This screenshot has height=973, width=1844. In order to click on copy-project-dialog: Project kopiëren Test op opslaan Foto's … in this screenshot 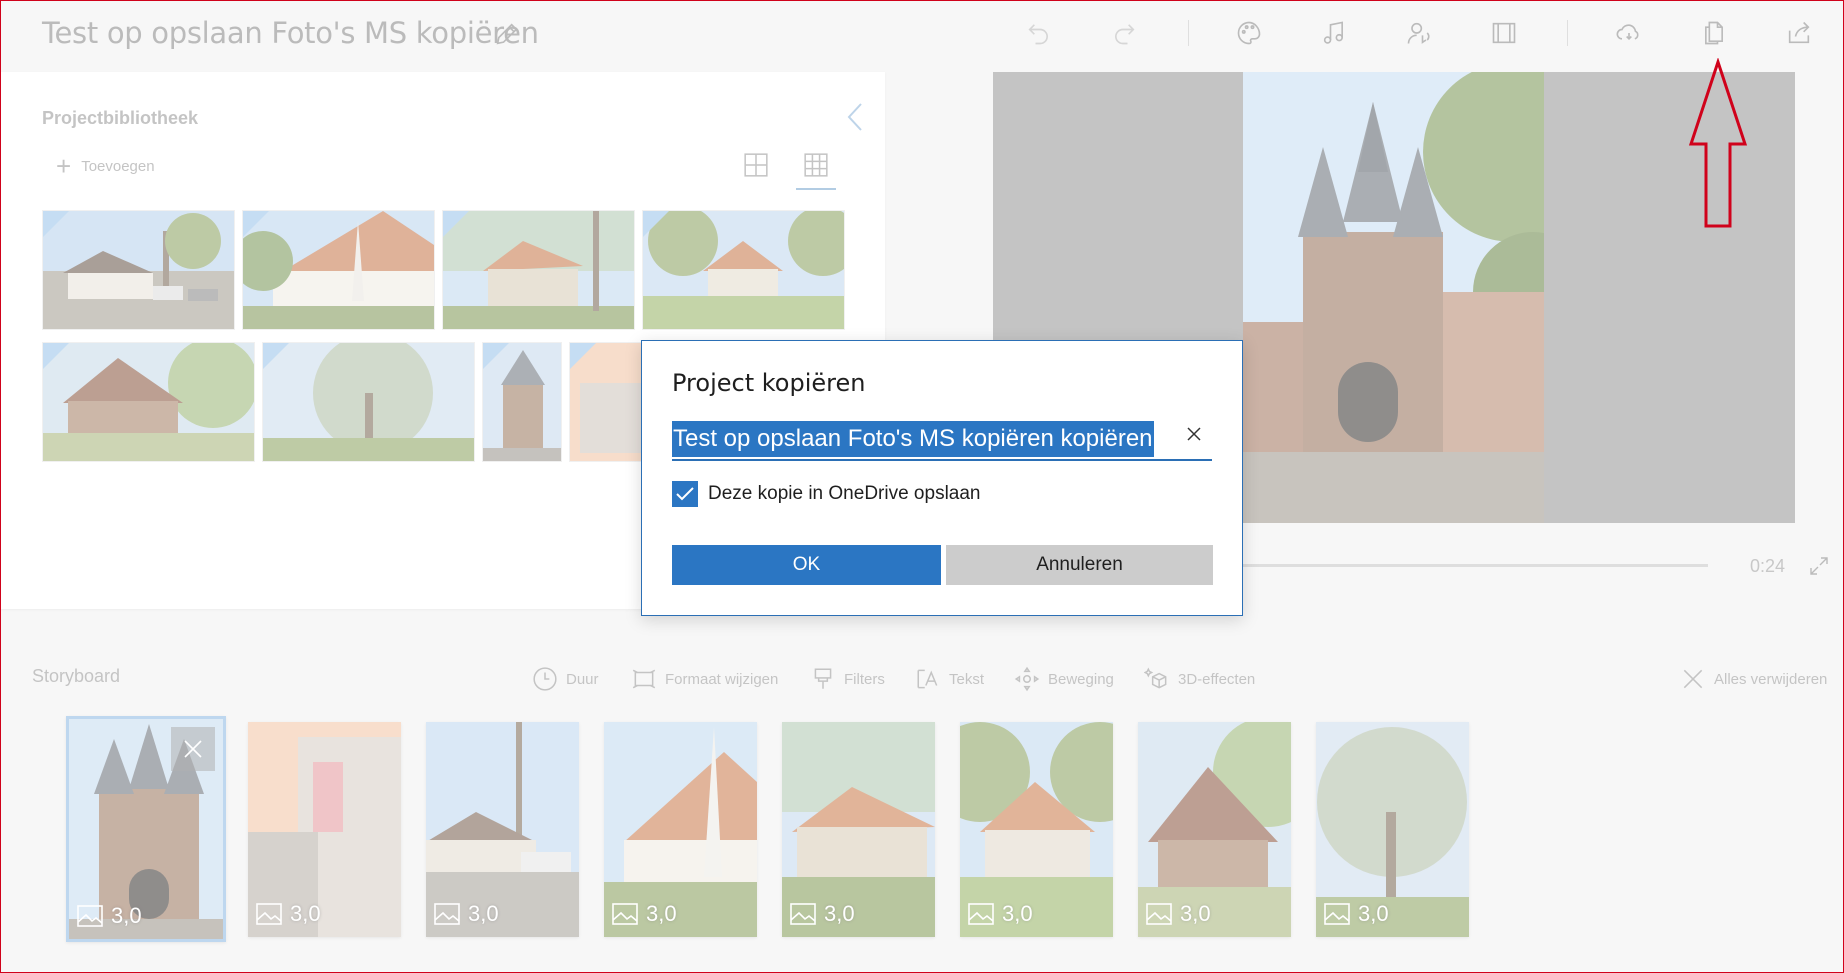, I will do `click(942, 478)`.